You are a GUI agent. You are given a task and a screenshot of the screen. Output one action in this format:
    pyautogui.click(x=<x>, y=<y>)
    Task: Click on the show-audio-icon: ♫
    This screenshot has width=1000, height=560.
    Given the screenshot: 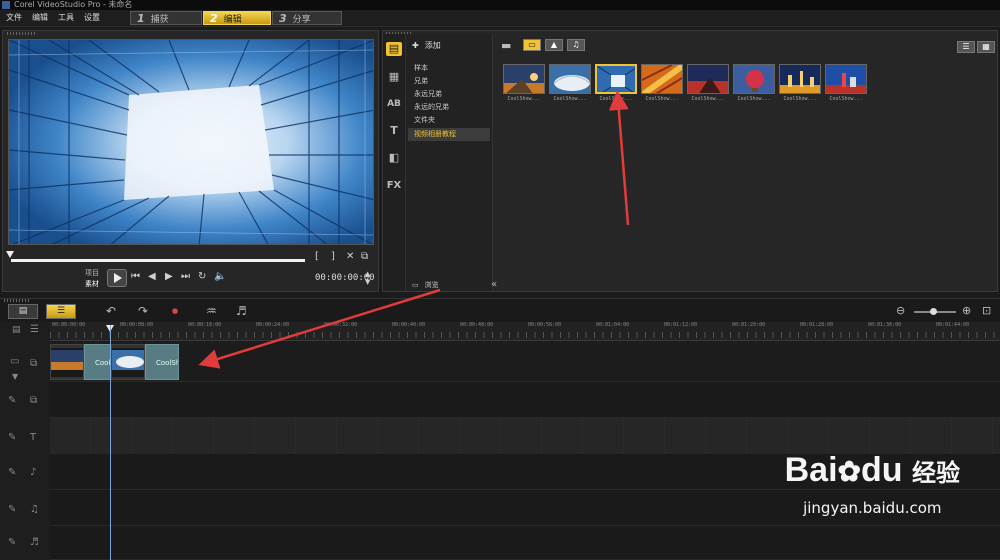 What is the action you would take?
    pyautogui.click(x=576, y=45)
    